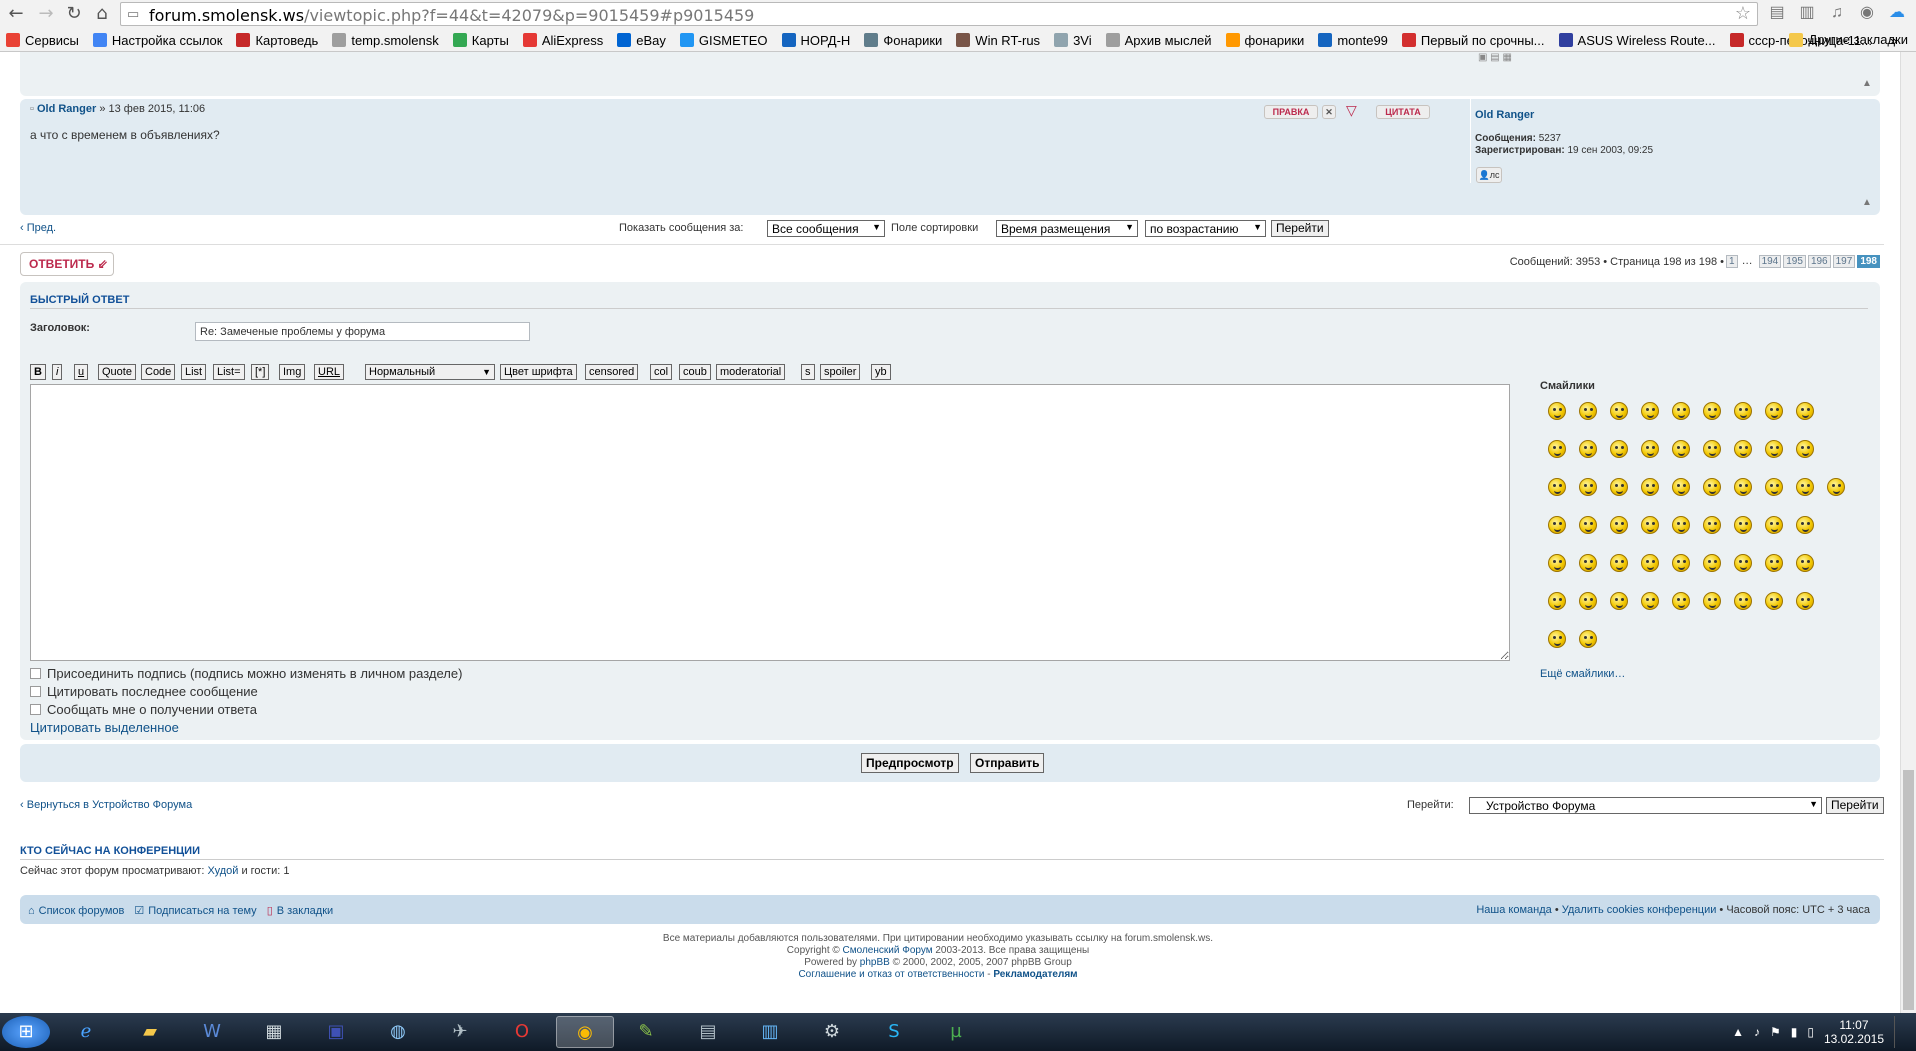 This screenshot has width=1916, height=1051. What do you see at coordinates (723, 40) in the screenshot?
I see `bookmark-item: GISMETEO` at bounding box center [723, 40].